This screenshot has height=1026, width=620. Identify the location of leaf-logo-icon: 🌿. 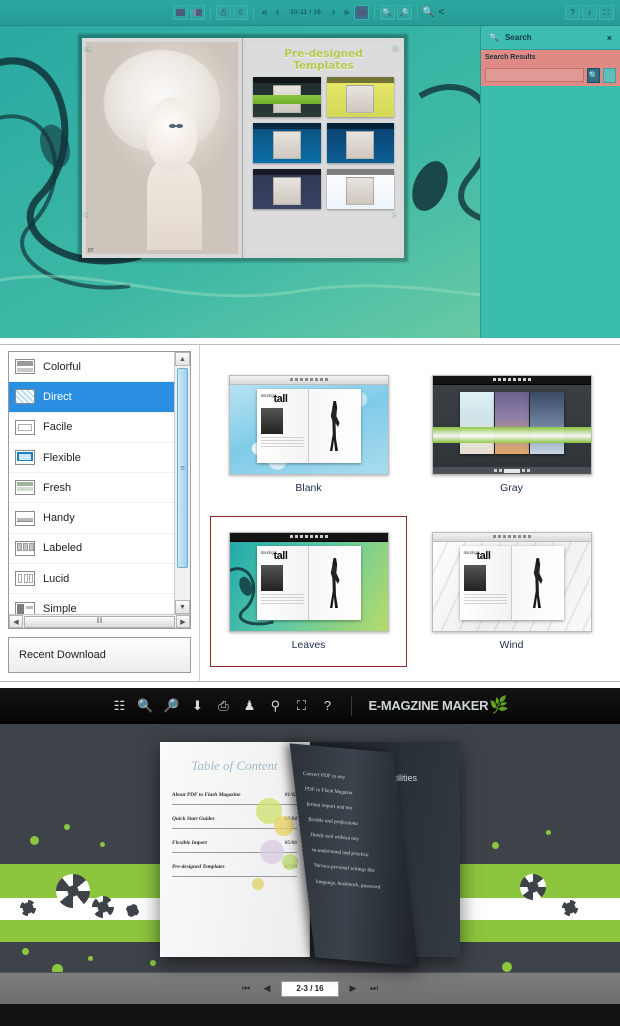
(499, 705).